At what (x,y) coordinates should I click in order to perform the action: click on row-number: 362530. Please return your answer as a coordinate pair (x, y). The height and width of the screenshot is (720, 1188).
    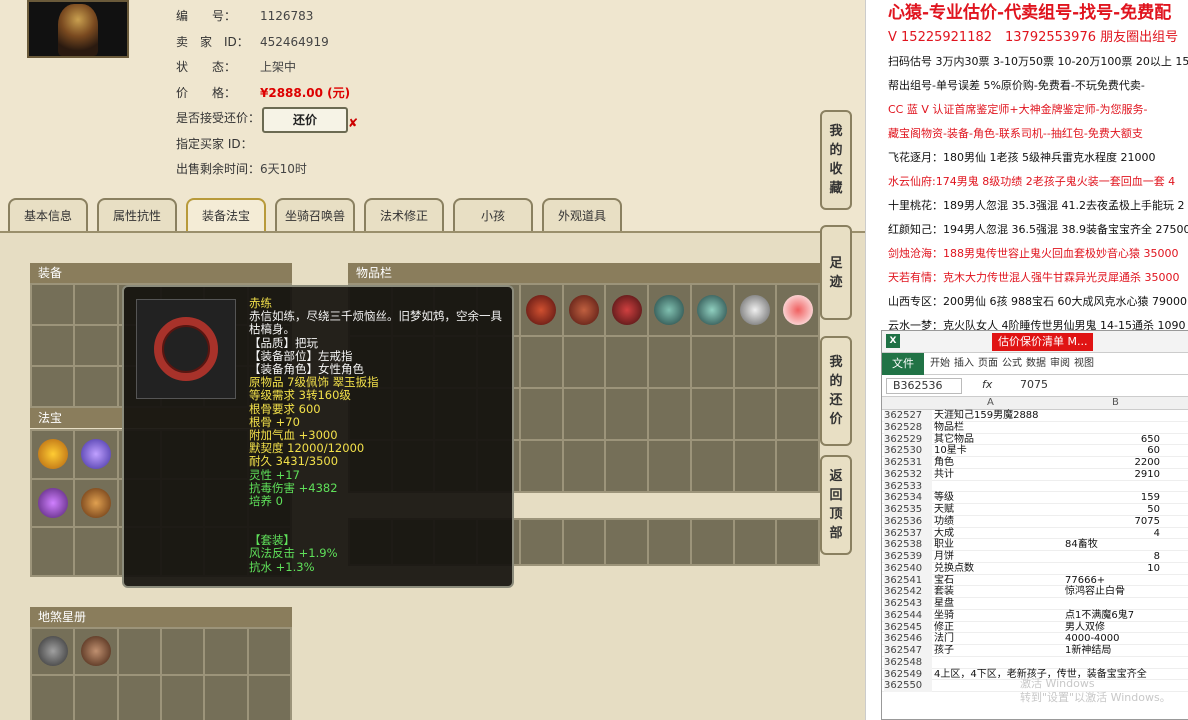
    Looking at the image, I should click on (908, 451).